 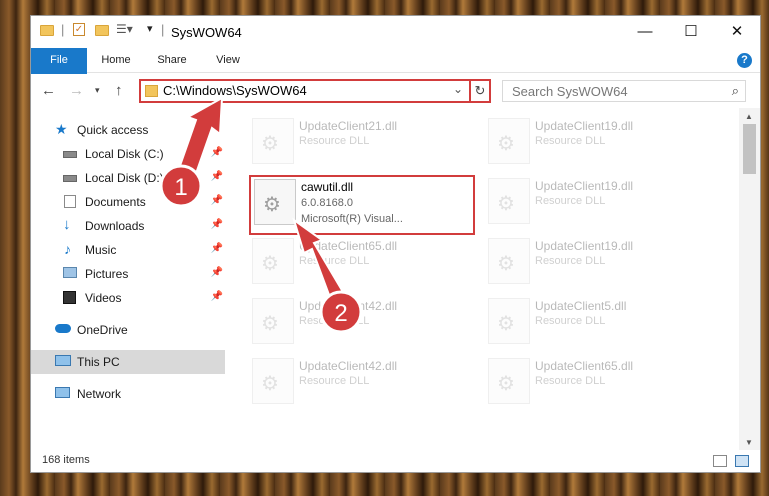 What do you see at coordinates (172, 60) in the screenshot?
I see `tab-share: Share` at bounding box center [172, 60].